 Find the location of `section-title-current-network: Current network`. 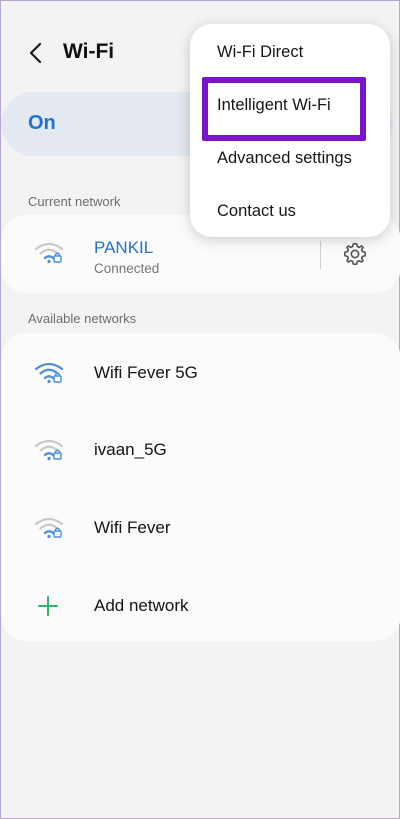

section-title-current-network: Current network is located at coordinates (74, 201).